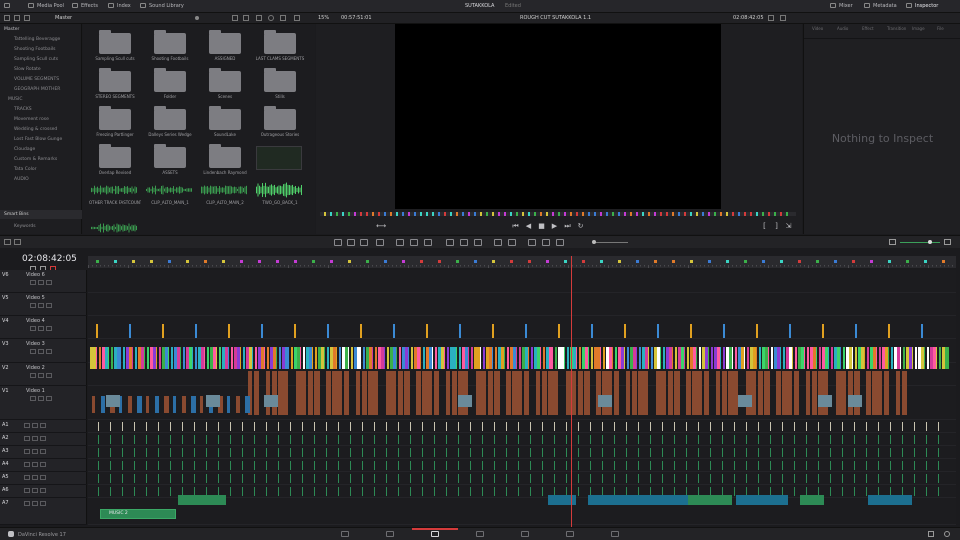  Describe the element at coordinates (43, 511) in the screenshot. I see `track-header-a7: A7` at that location.